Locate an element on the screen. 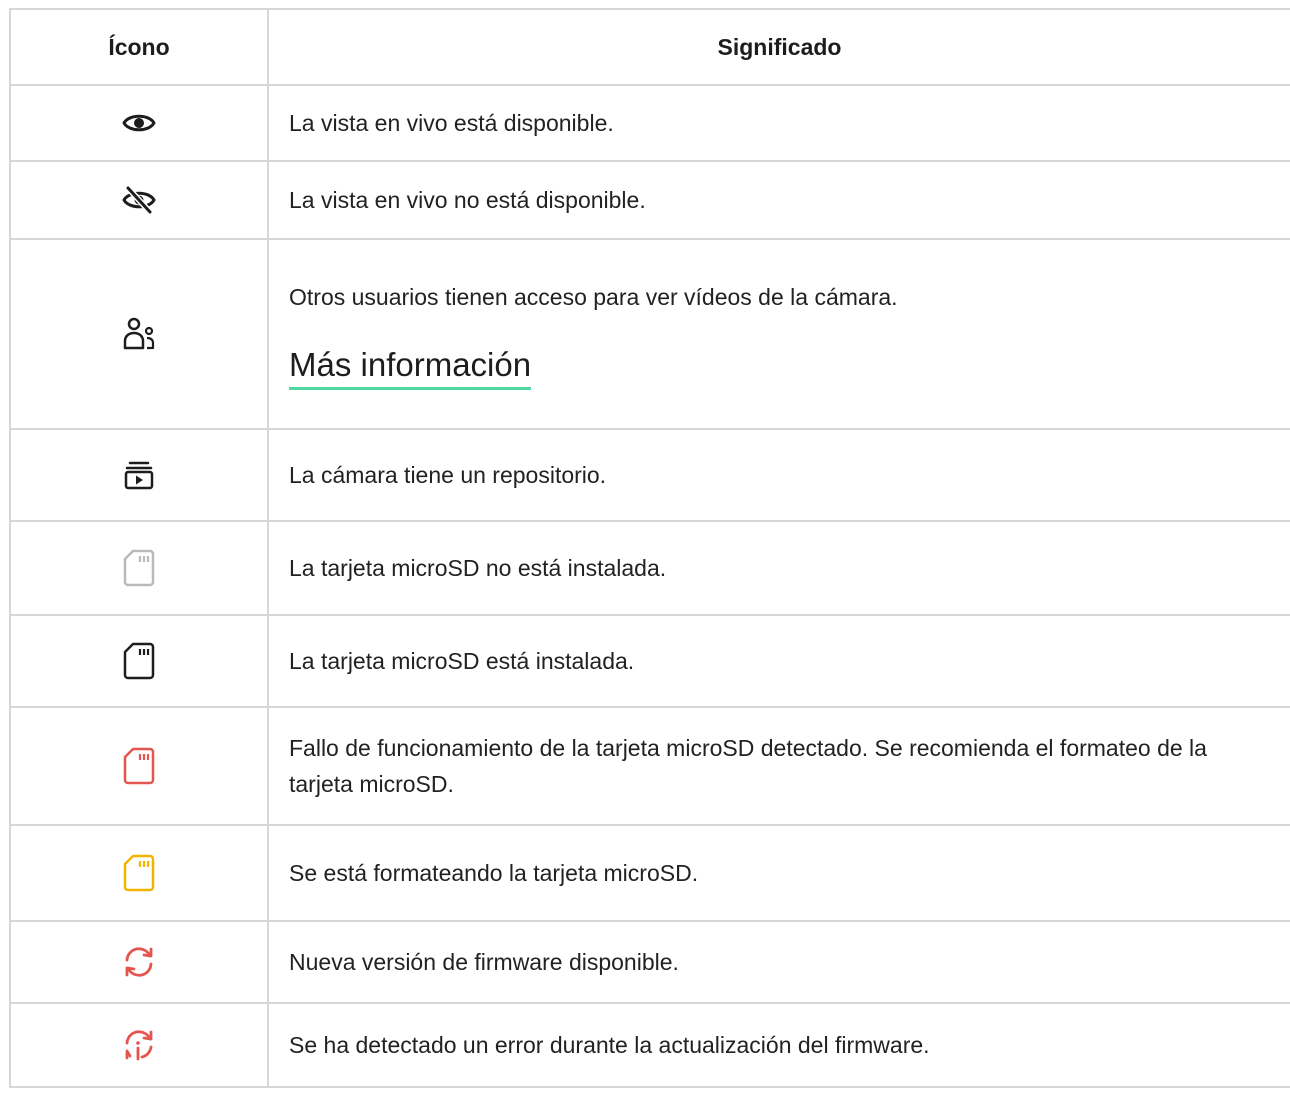 Image resolution: width=1290 pixels, height=1113 pixels. header-meaning: Significado is located at coordinates (778, 47).